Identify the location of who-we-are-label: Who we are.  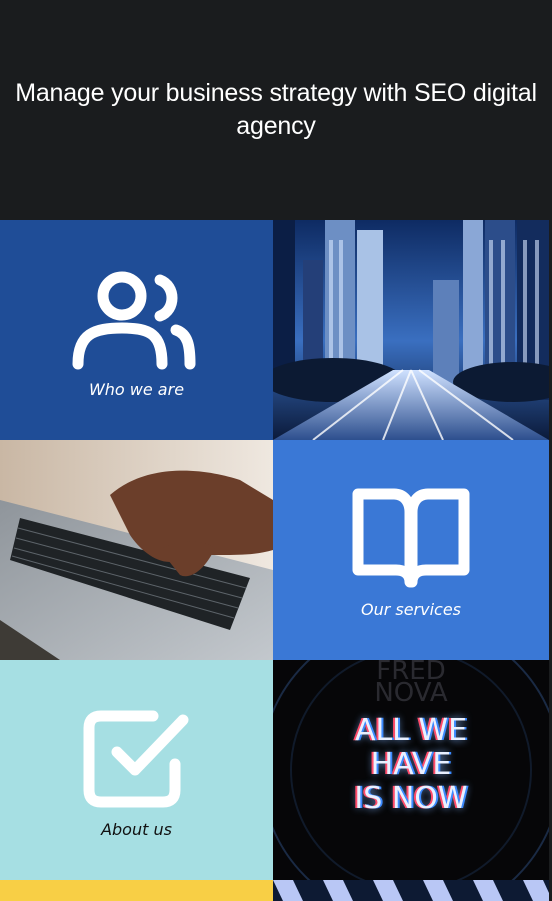
(136, 389).